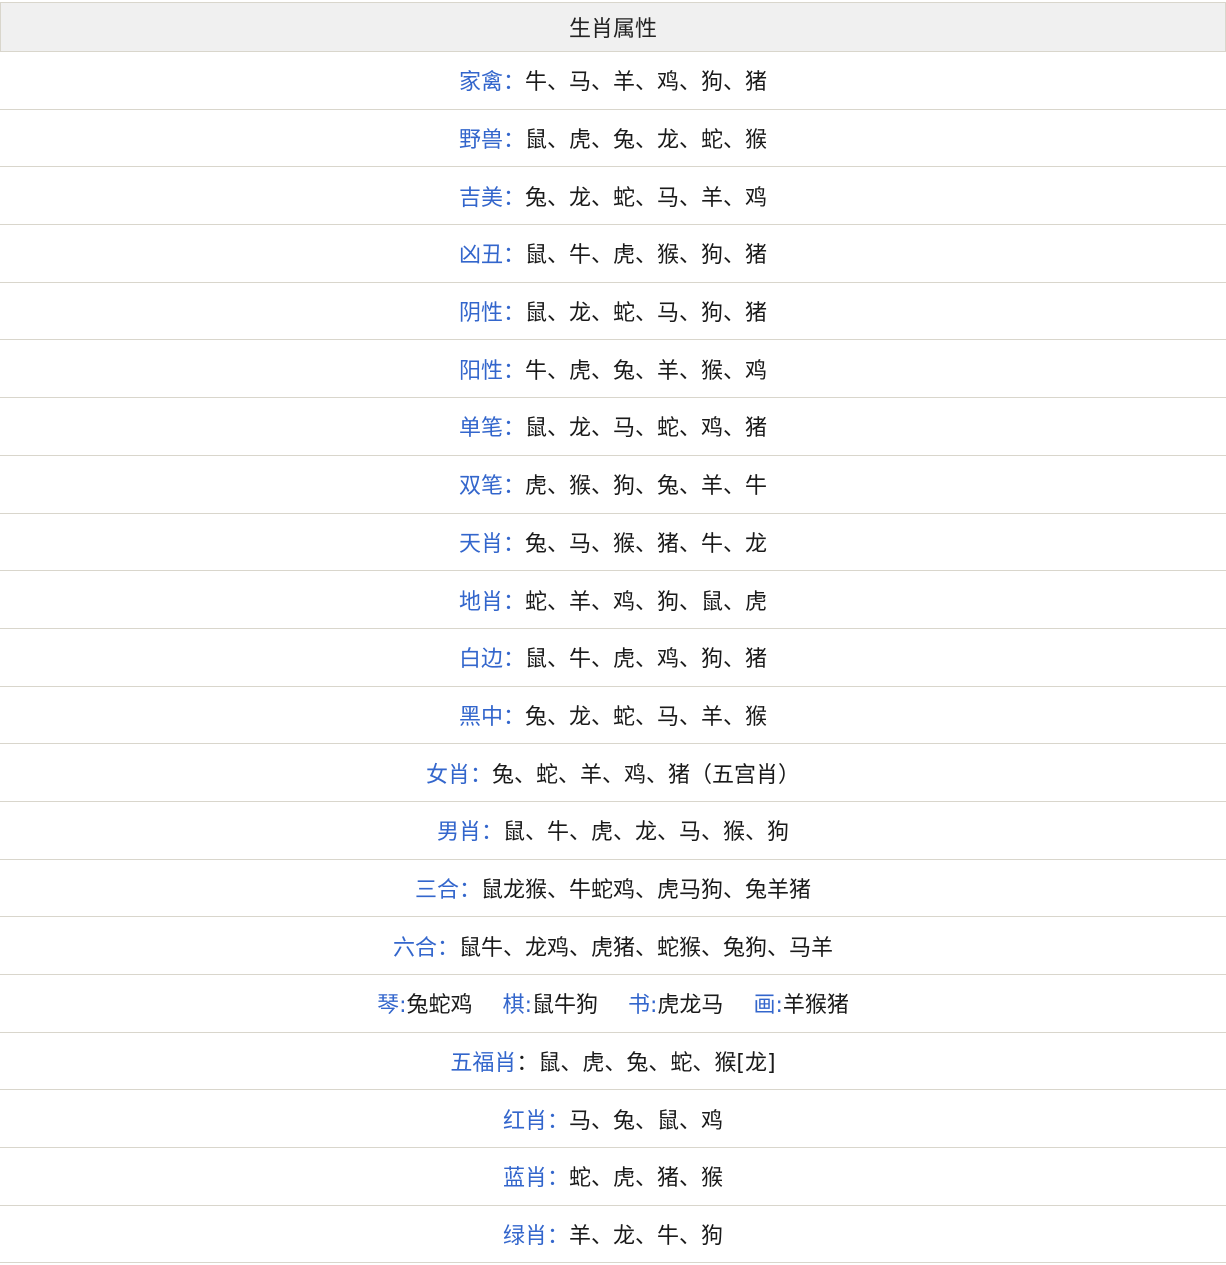  What do you see at coordinates (646, 1121) in the screenshot?
I see `row-value: 马、兔、鼠、鸡` at bounding box center [646, 1121].